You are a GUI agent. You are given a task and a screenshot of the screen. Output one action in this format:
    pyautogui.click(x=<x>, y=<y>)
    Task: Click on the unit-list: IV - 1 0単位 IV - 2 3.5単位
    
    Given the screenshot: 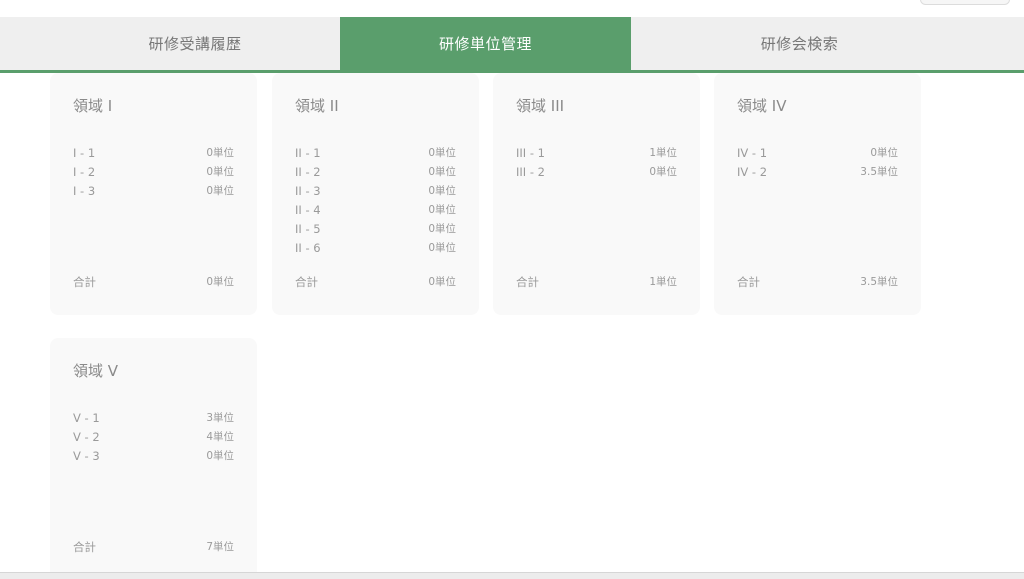 What is the action you would take?
    pyautogui.click(x=817, y=163)
    